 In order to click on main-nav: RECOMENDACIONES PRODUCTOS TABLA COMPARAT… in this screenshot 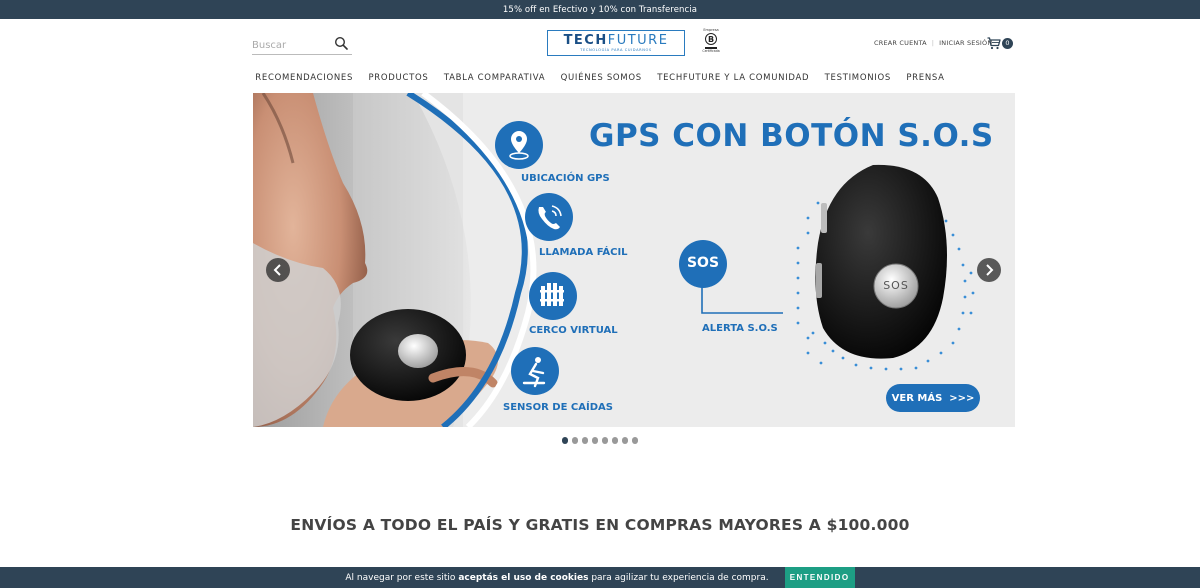, I will do `click(600, 78)`.